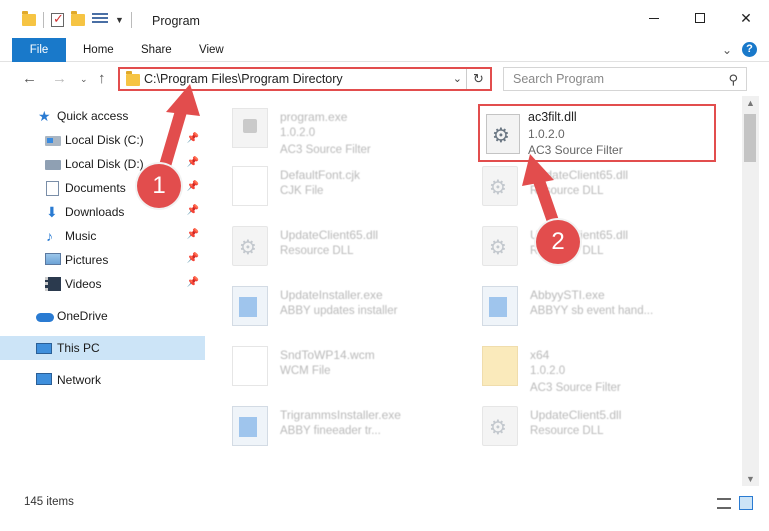  What do you see at coordinates (102, 78) in the screenshot?
I see `up-arrow-icon: ↑` at bounding box center [102, 78].